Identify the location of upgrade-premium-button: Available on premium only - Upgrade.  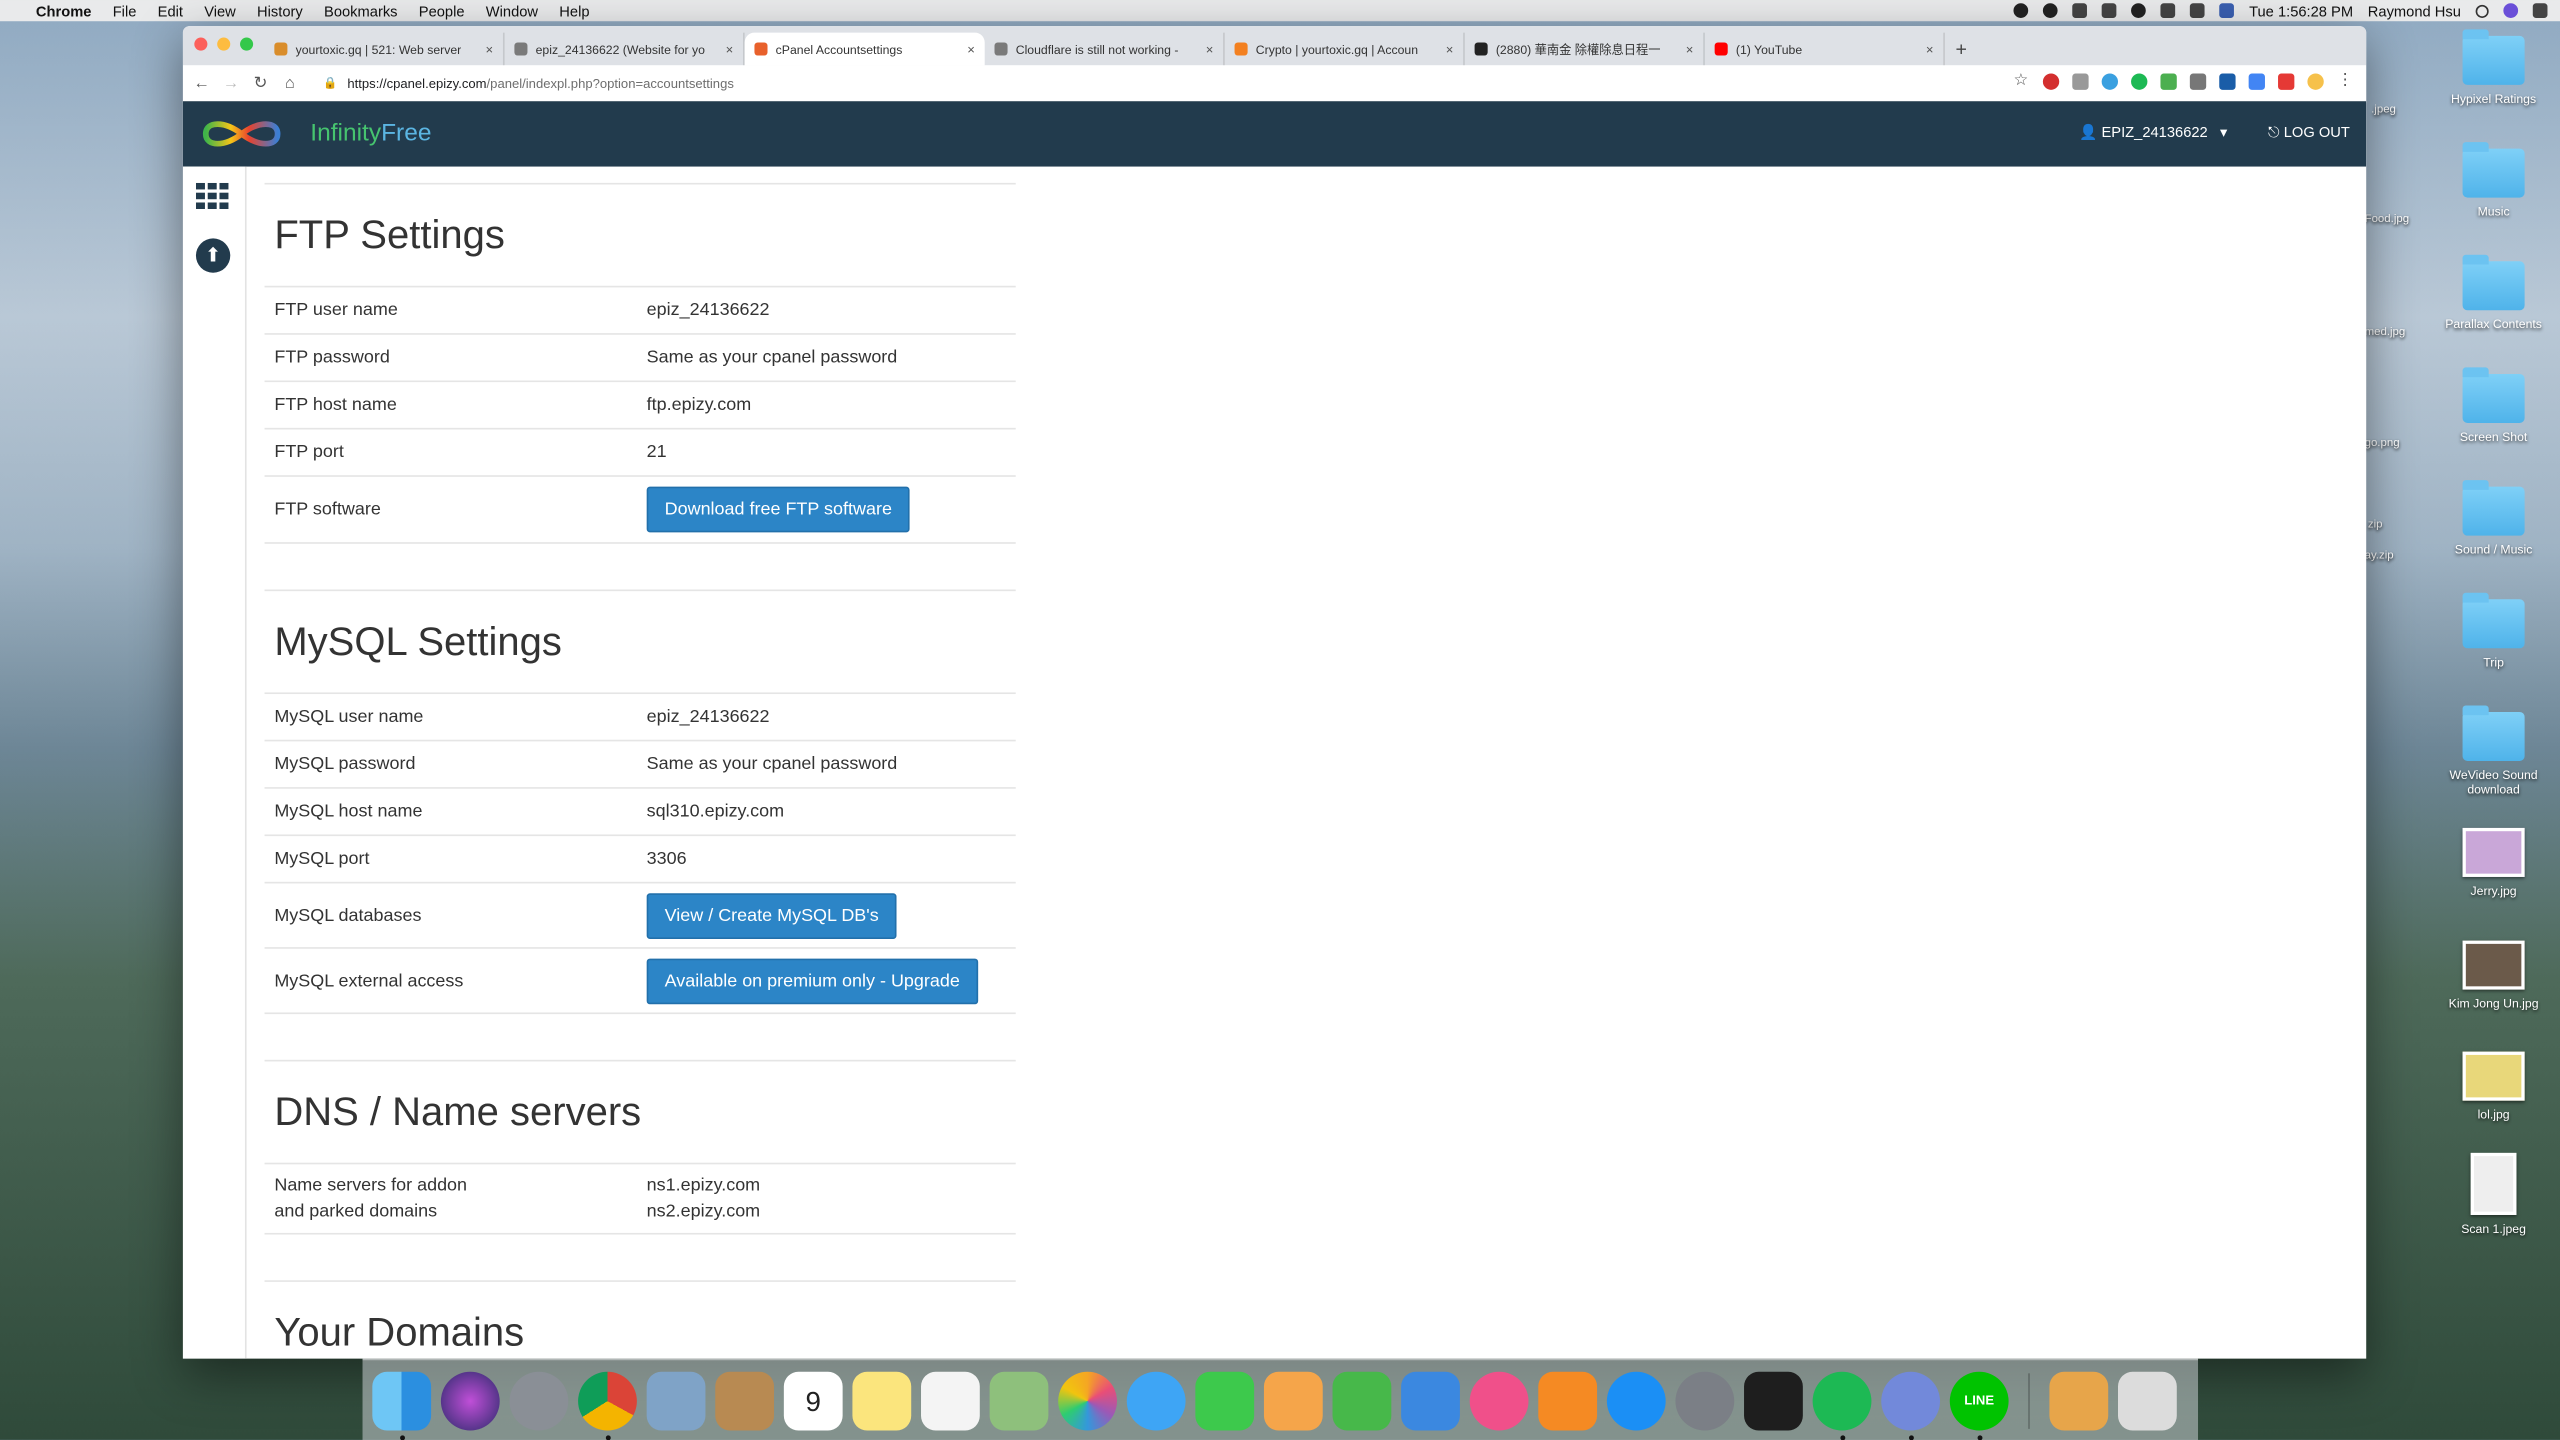
(812, 980).